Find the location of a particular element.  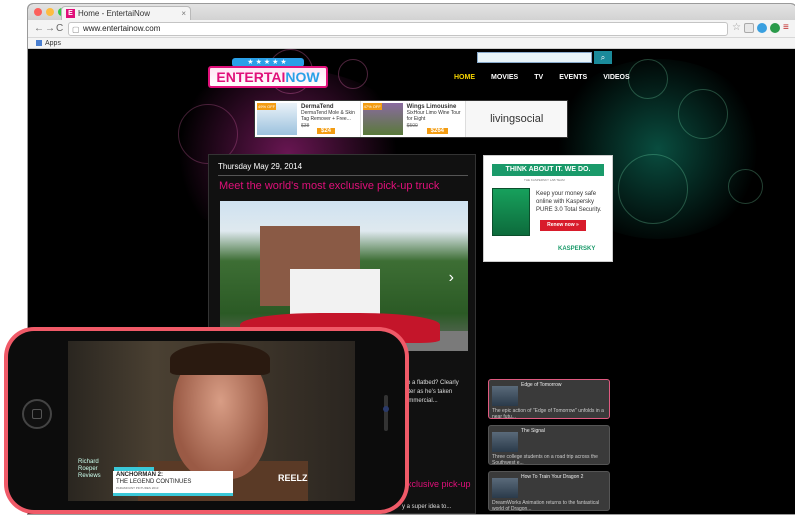

video-title: The Signal is located at coordinates (533, 431).